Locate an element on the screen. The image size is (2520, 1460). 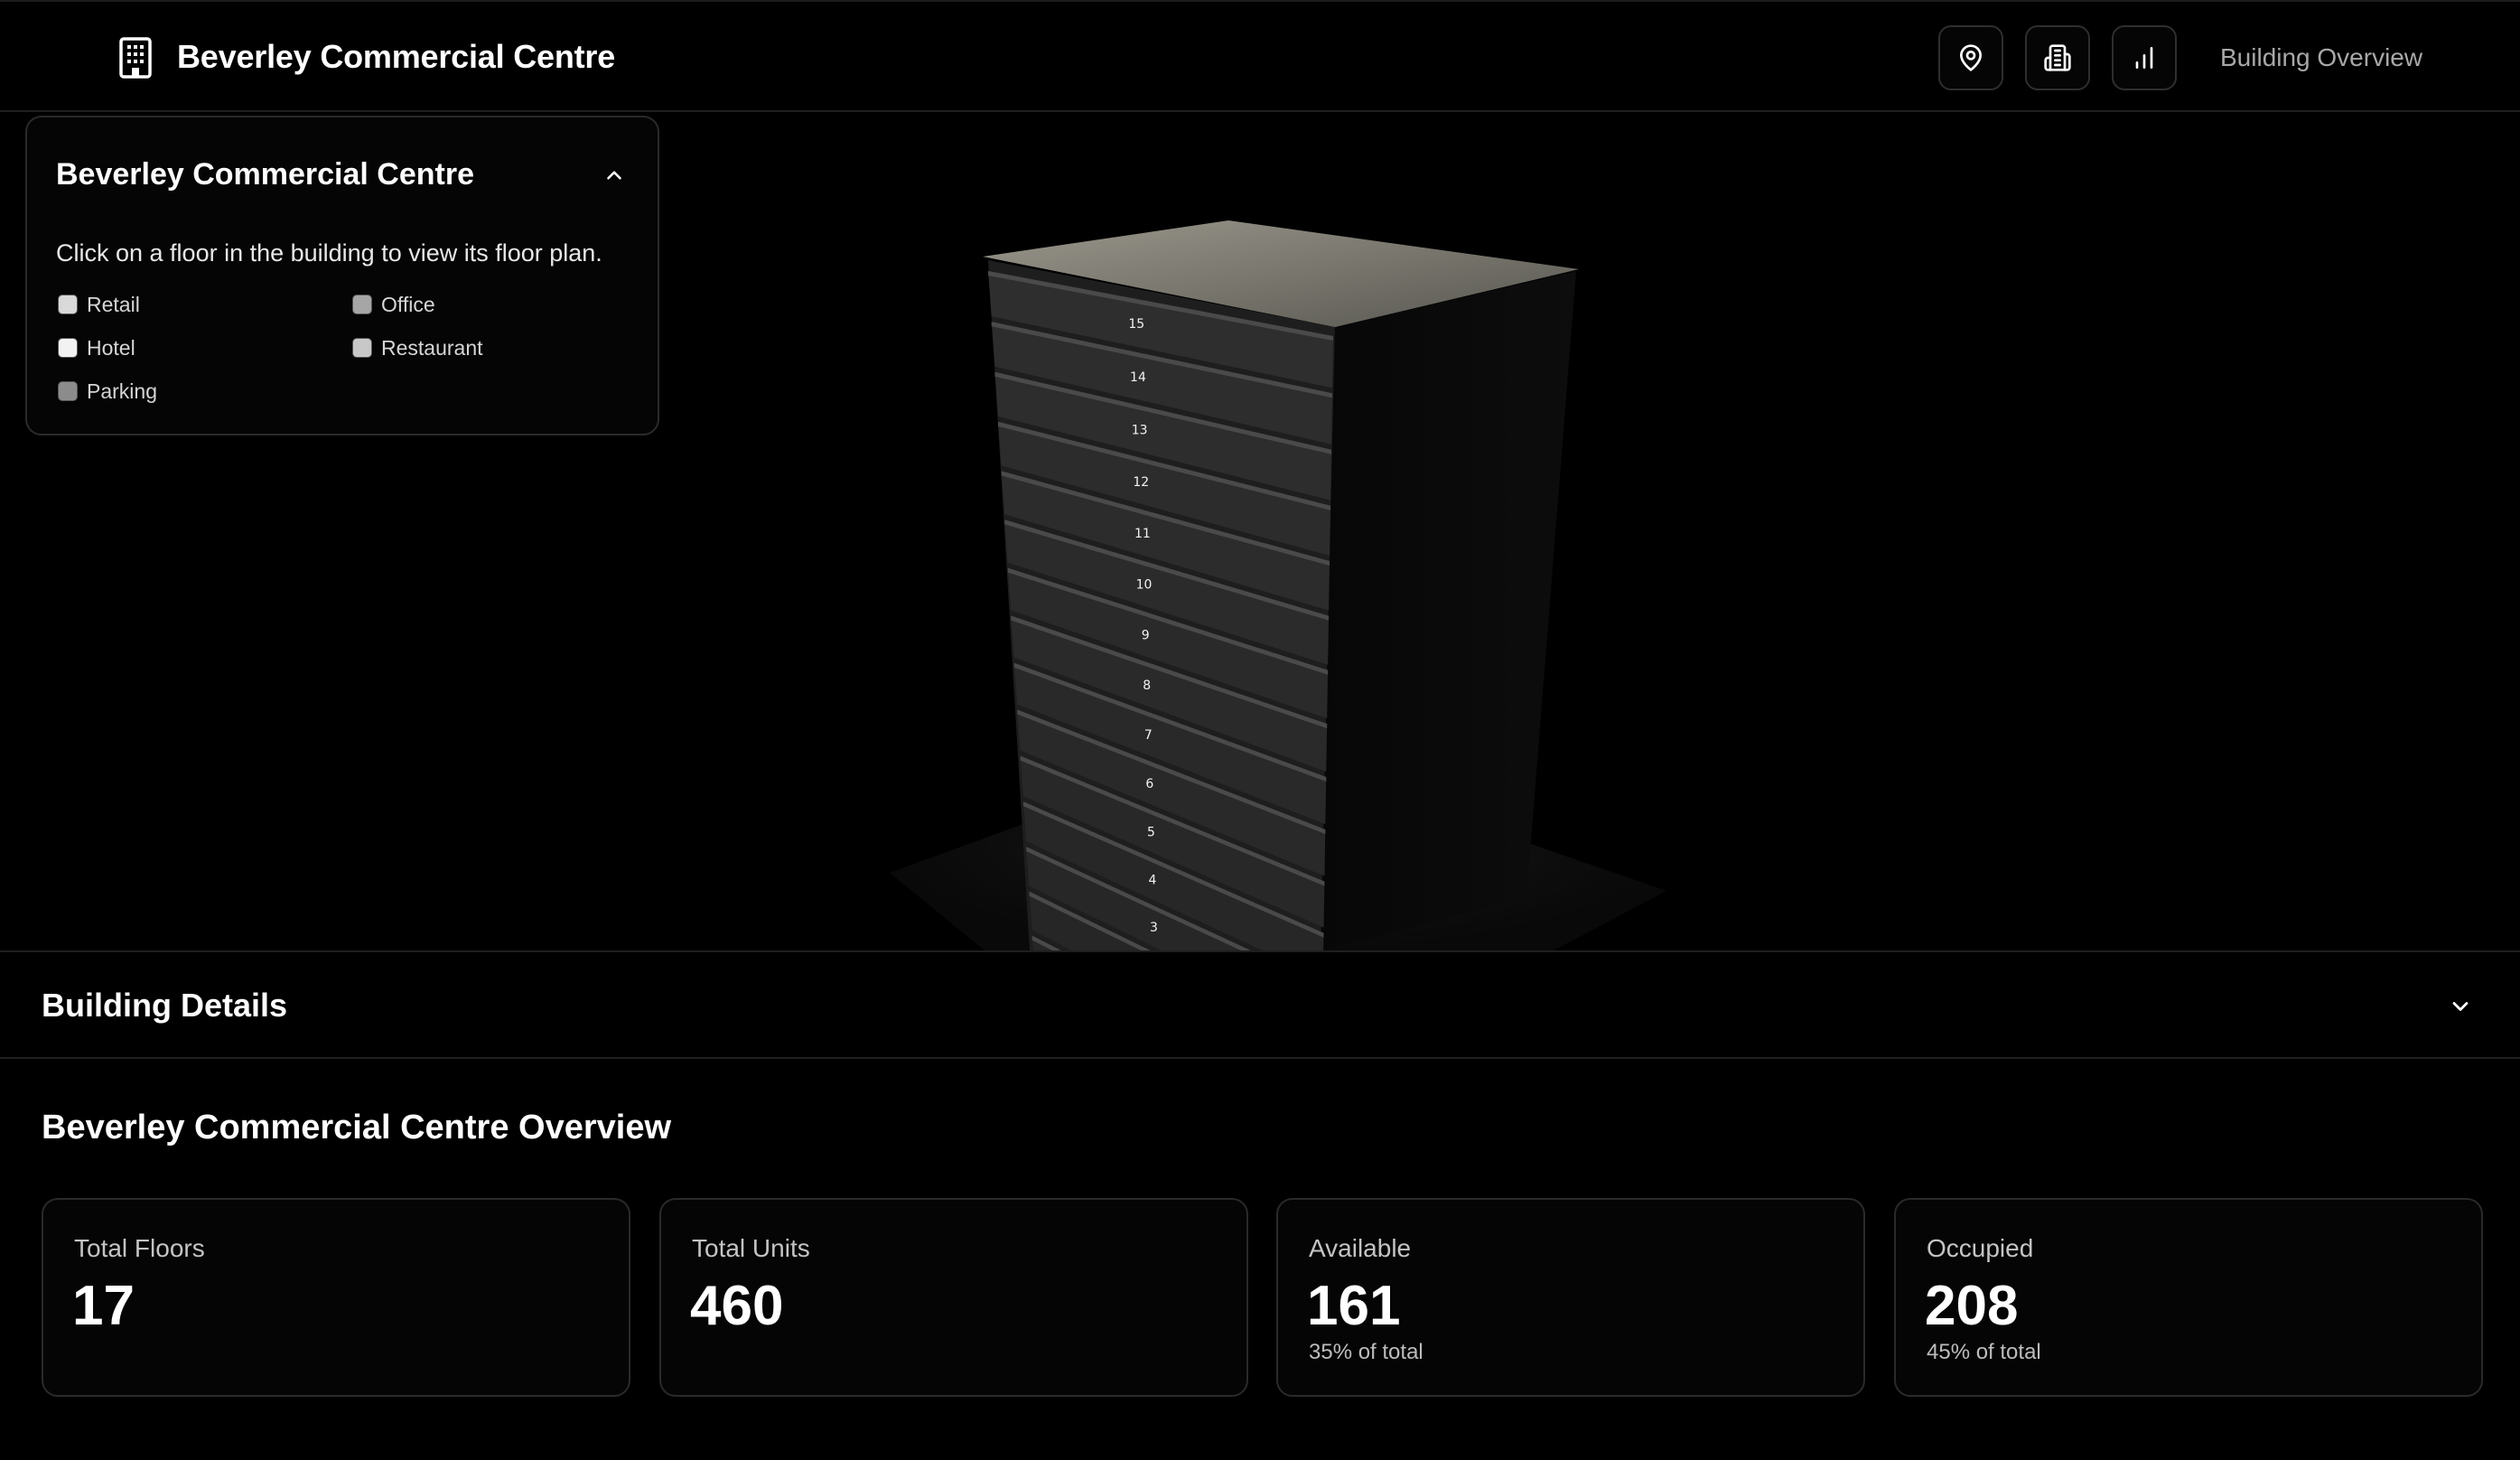
building-details-header: Building Details is located at coordinates (1260, 1004).